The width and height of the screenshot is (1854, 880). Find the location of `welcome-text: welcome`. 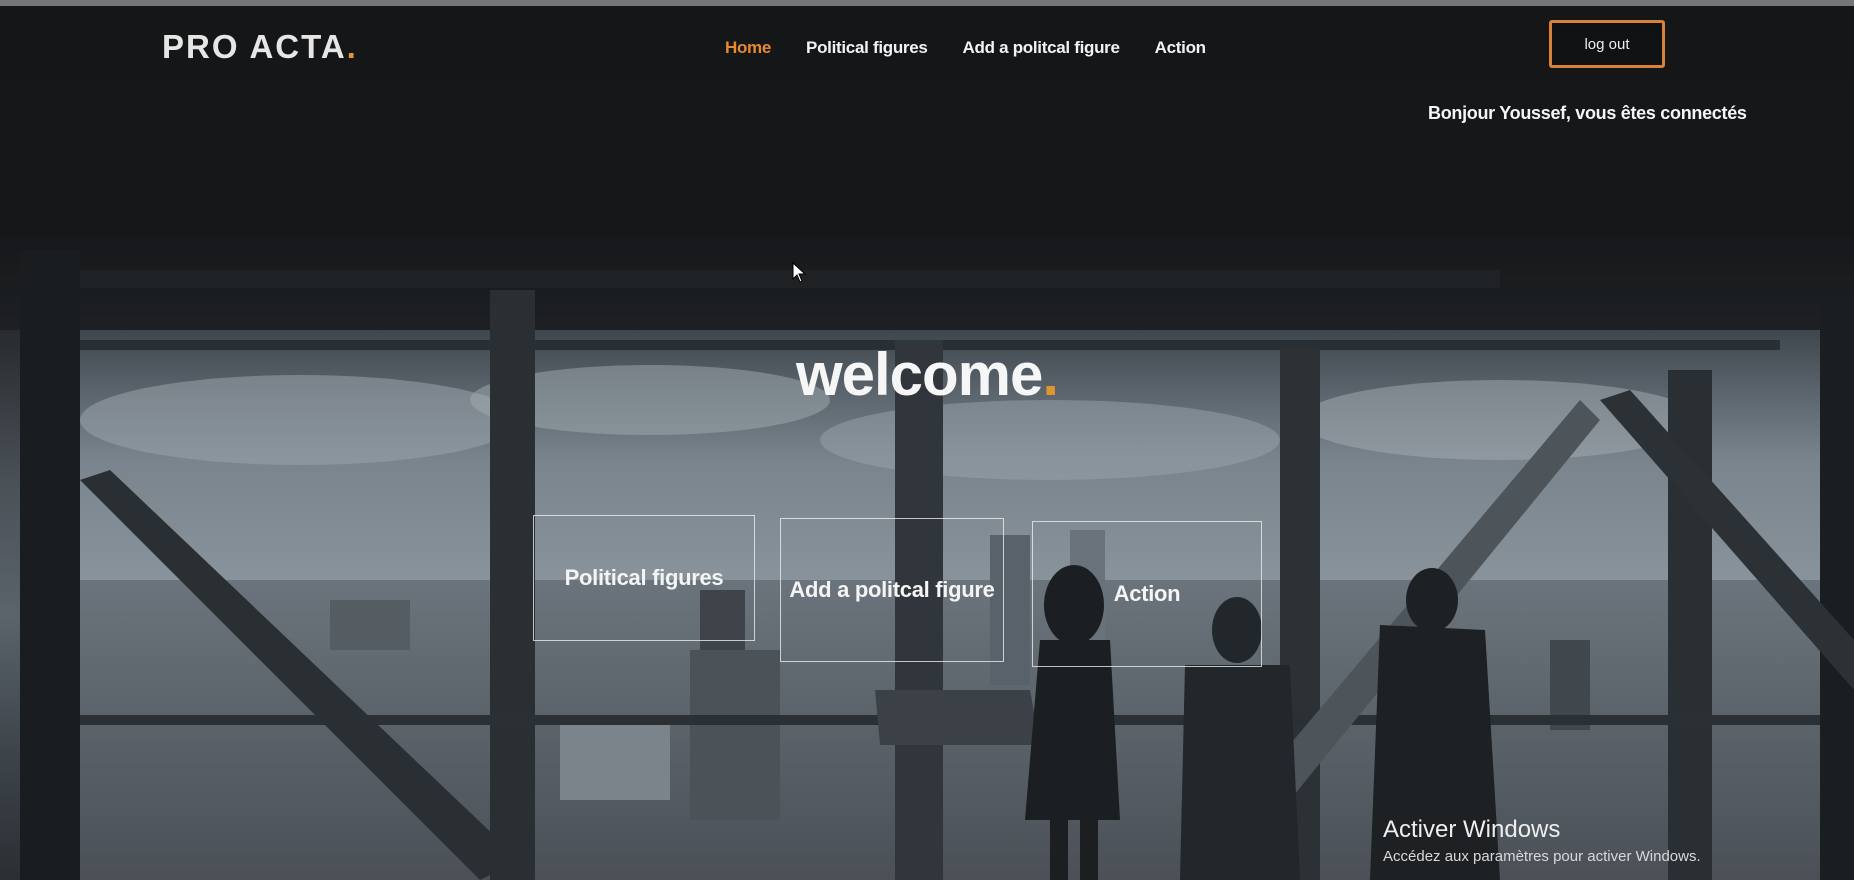

welcome-text: welcome is located at coordinates (919, 374).